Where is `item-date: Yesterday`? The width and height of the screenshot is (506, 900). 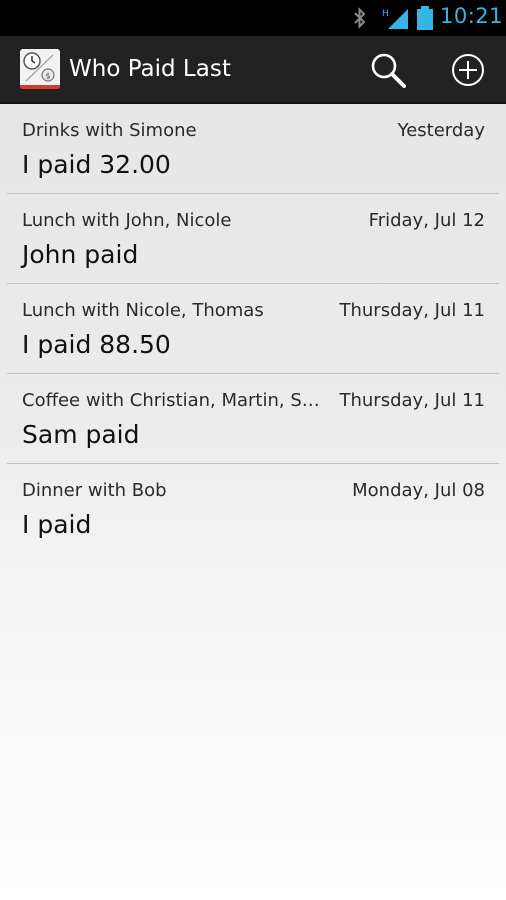 item-date: Yesterday is located at coordinates (441, 130).